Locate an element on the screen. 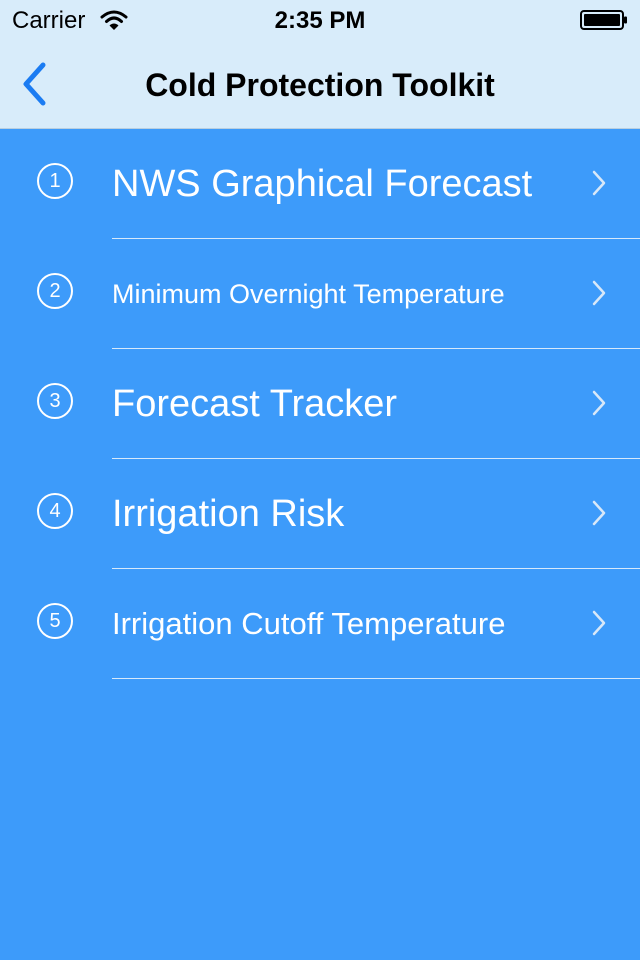  status-bar: Carrier 2:35 PM is located at coordinates (320, 20).